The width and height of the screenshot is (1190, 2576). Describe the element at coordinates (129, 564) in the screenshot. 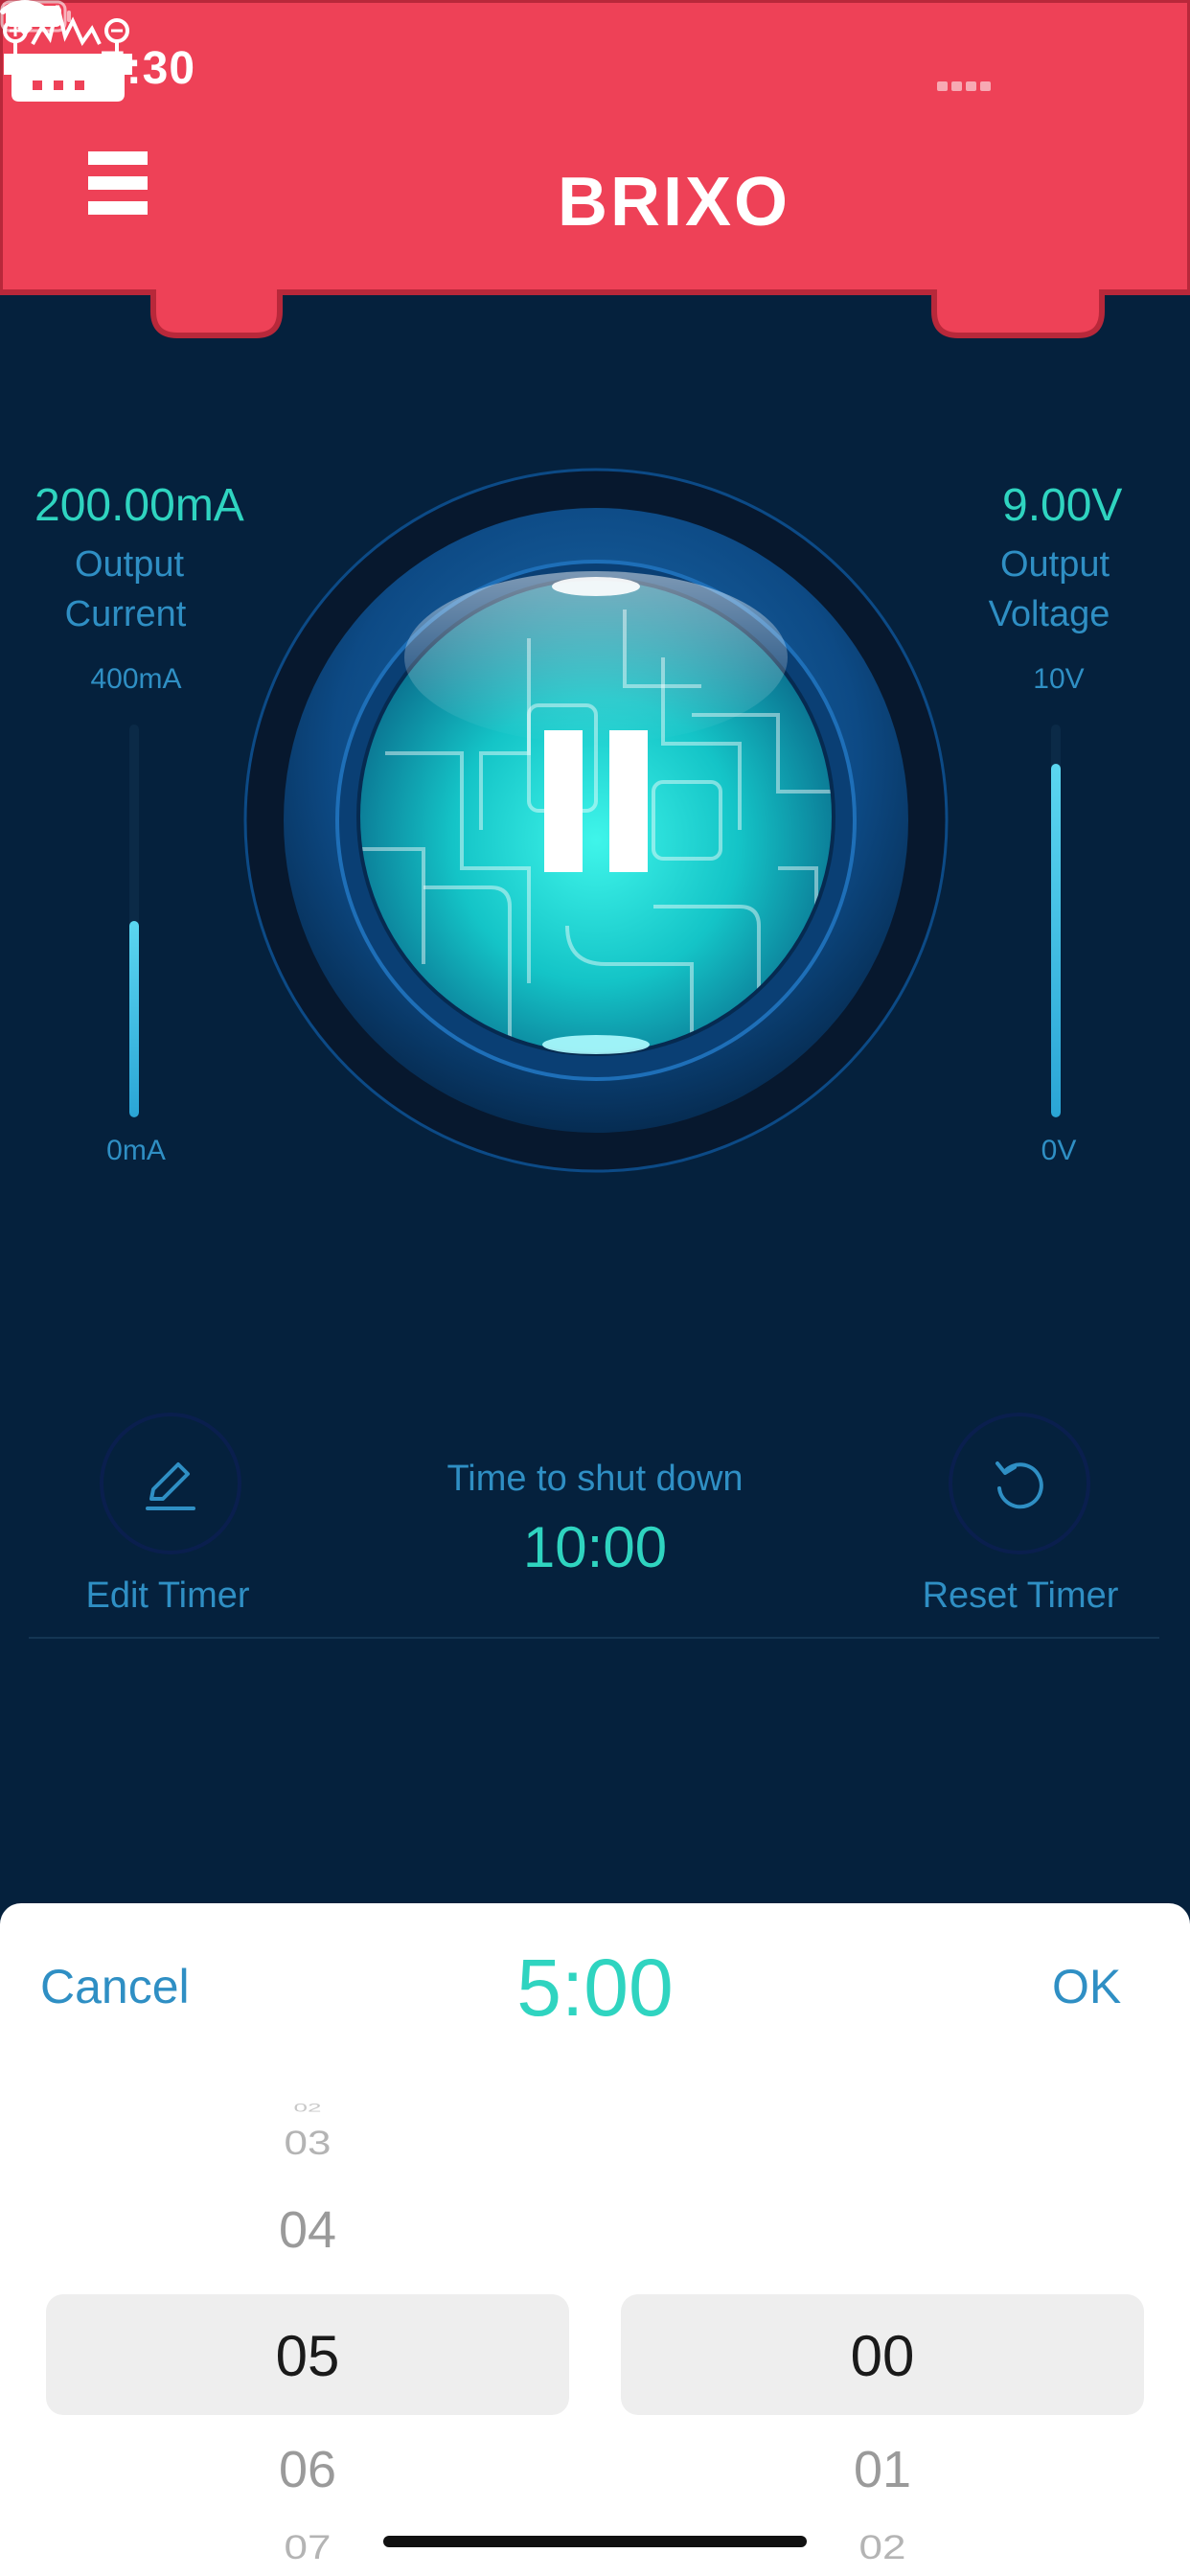

I see `output-current-label-line1: Output` at that location.